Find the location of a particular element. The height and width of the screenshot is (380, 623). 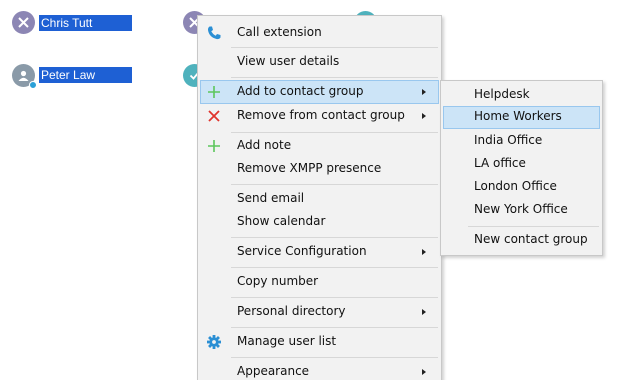

menu-item-view-user-details: View user details is located at coordinates (319, 62).